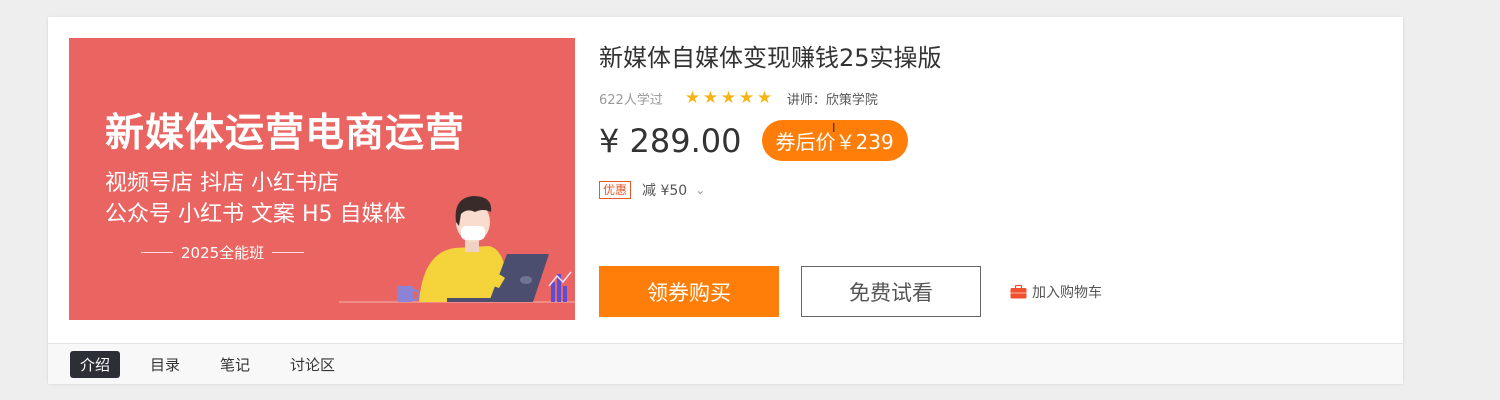  I want to click on tab-notes: 笔记, so click(235, 364).